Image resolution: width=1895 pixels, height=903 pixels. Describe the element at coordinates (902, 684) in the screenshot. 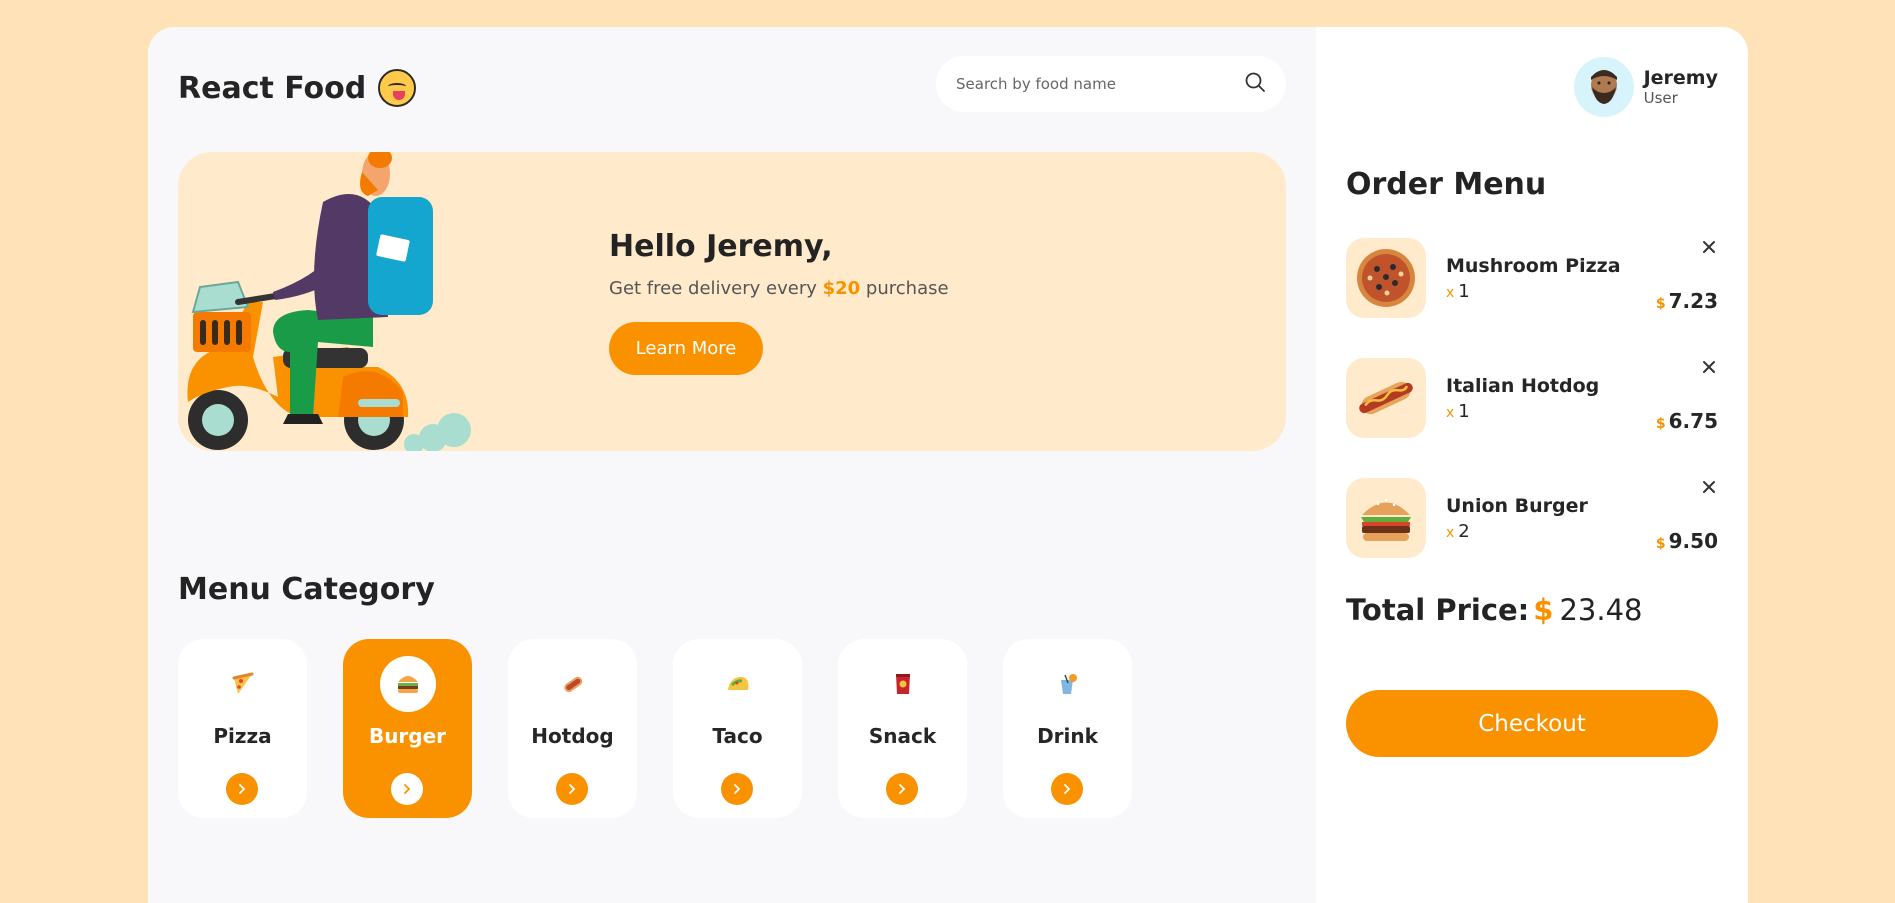

I see `snack-icon` at that location.